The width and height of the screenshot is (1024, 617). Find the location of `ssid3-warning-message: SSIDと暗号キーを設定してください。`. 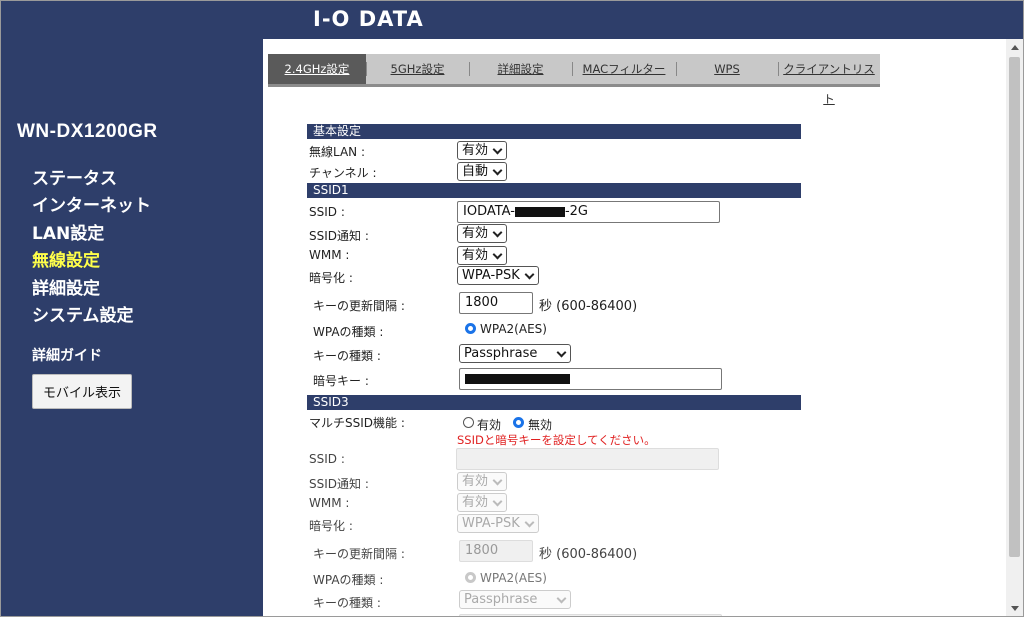

ssid3-warning-message: SSIDと暗号キーを設定してください。 is located at coordinates (556, 440).